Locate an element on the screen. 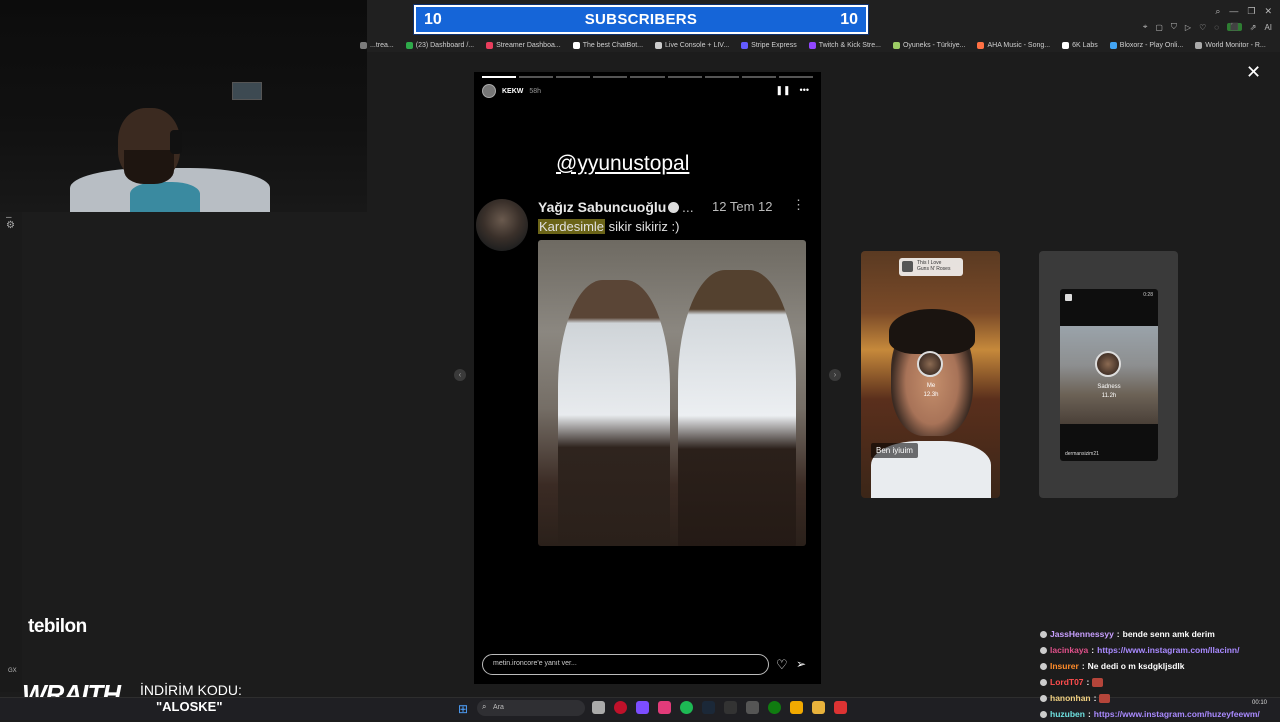 Image resolution: width=1280 pixels, height=722 pixels. file-explorer-icon is located at coordinates (598, 707).